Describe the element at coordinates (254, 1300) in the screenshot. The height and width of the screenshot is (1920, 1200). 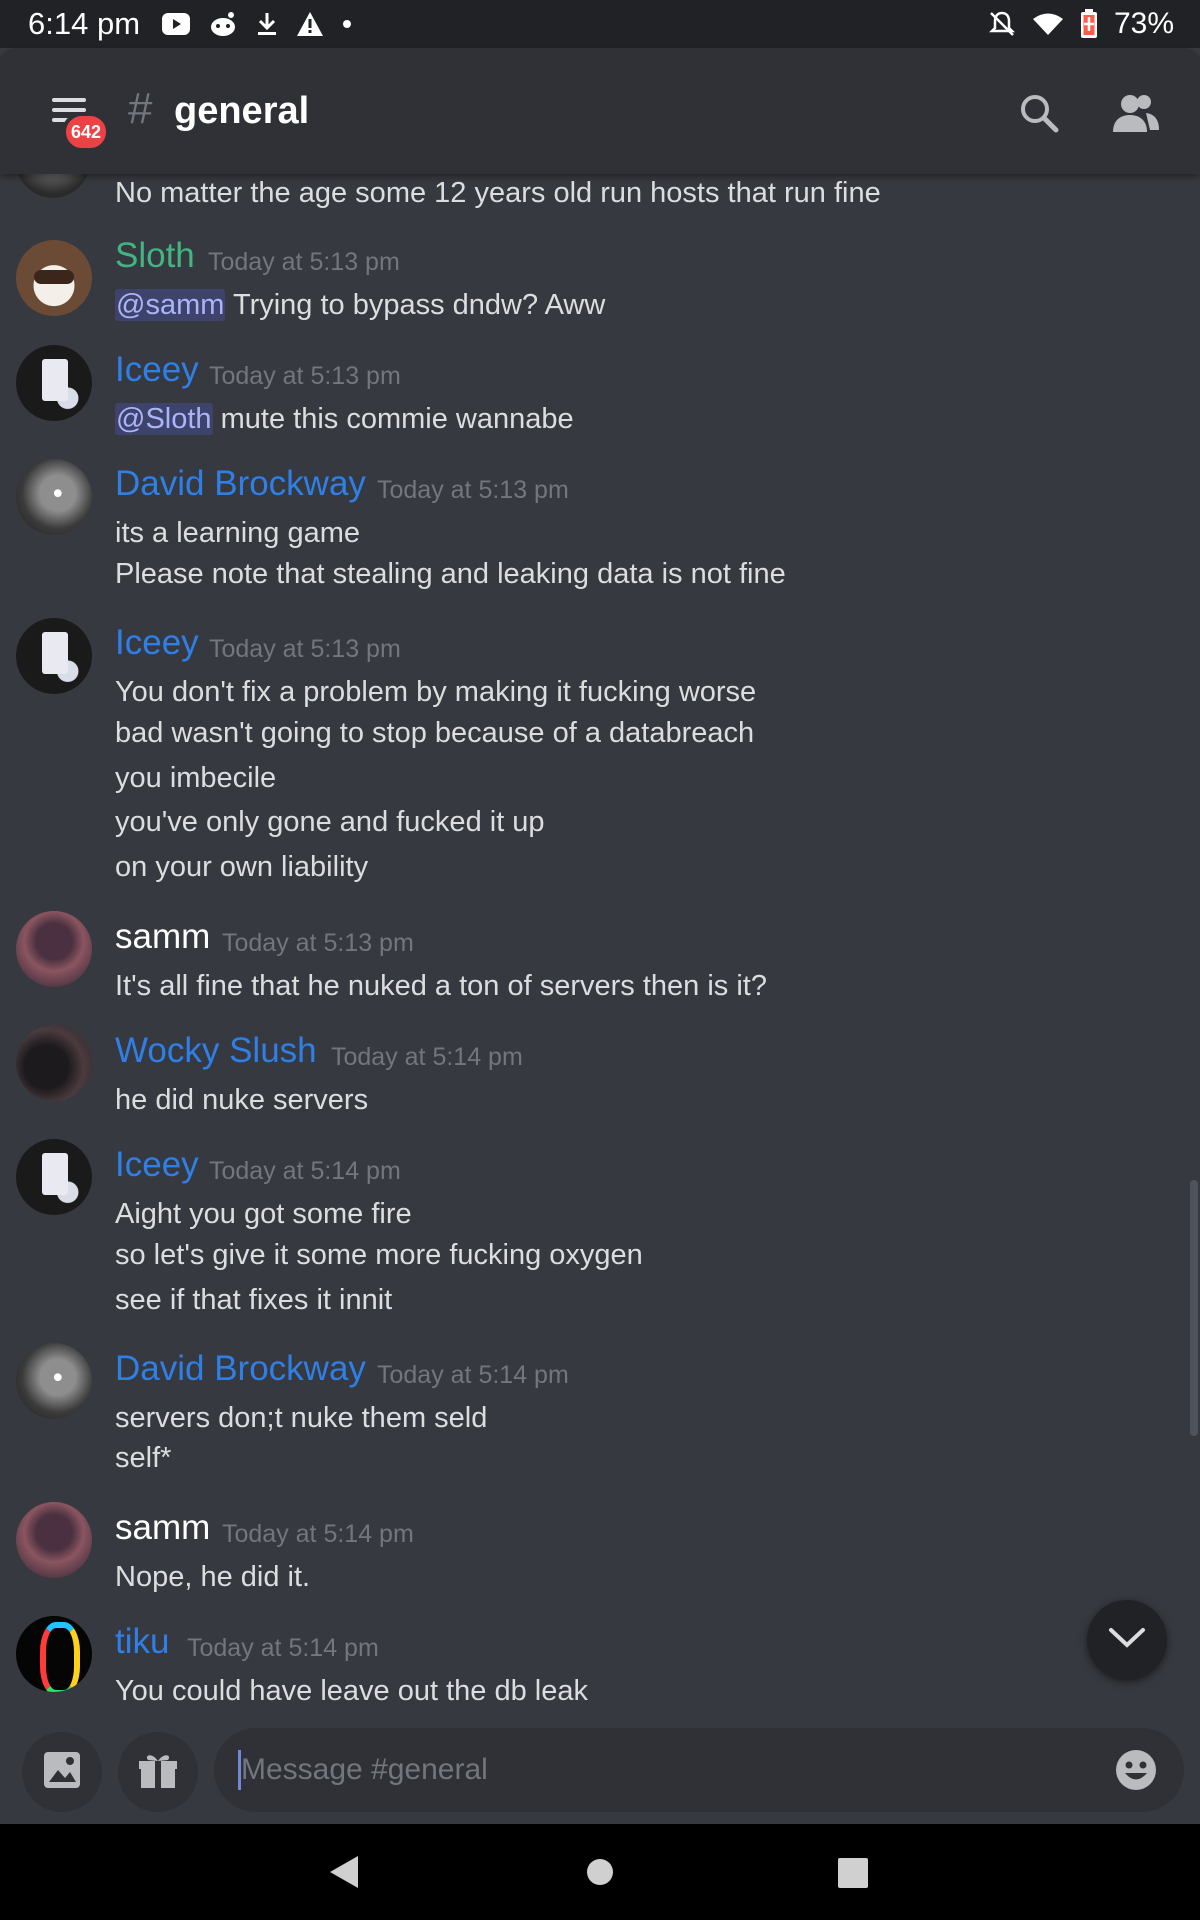
I see `message-text: see if that fixes it innit` at that location.